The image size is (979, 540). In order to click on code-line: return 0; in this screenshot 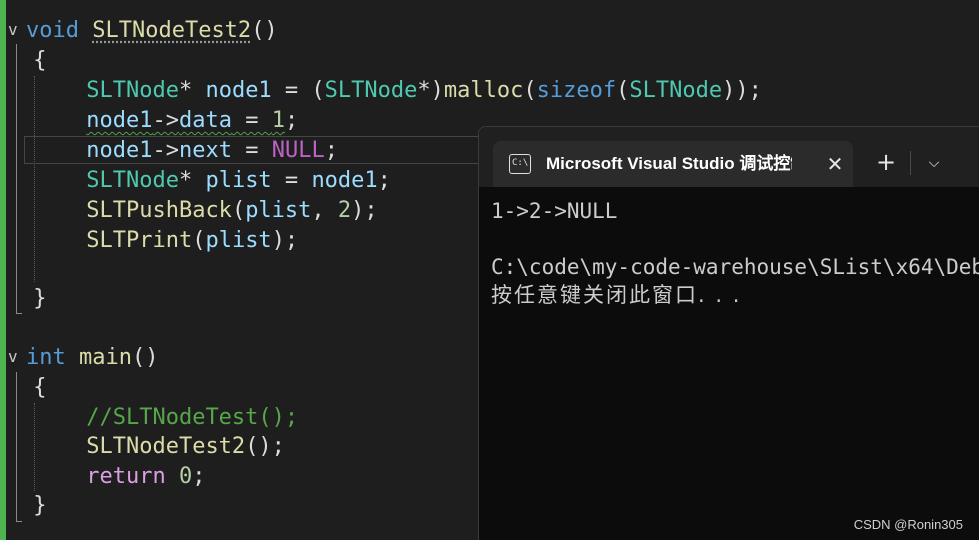, I will do `click(112, 477)`.